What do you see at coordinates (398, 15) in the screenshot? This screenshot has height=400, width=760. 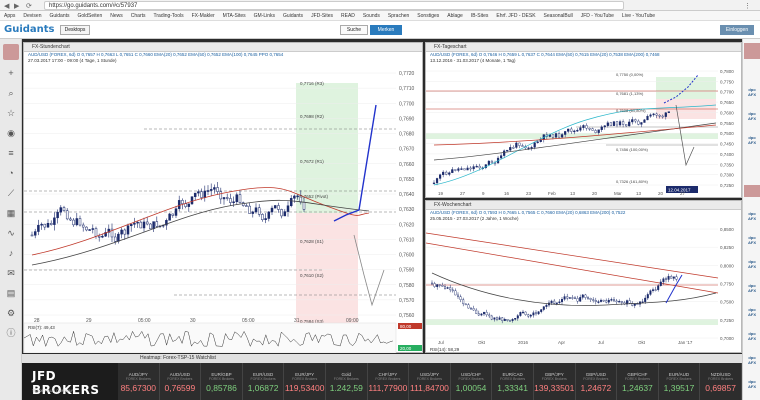 I see `bookmark-item: Sprachen` at bounding box center [398, 15].